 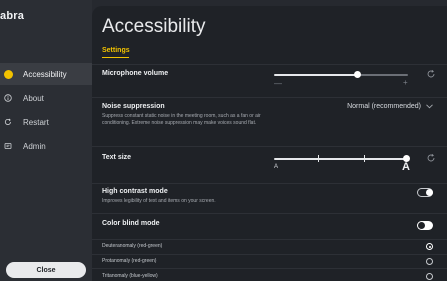 I want to click on sidebar-item-restart: Restart, so click(x=46, y=122).